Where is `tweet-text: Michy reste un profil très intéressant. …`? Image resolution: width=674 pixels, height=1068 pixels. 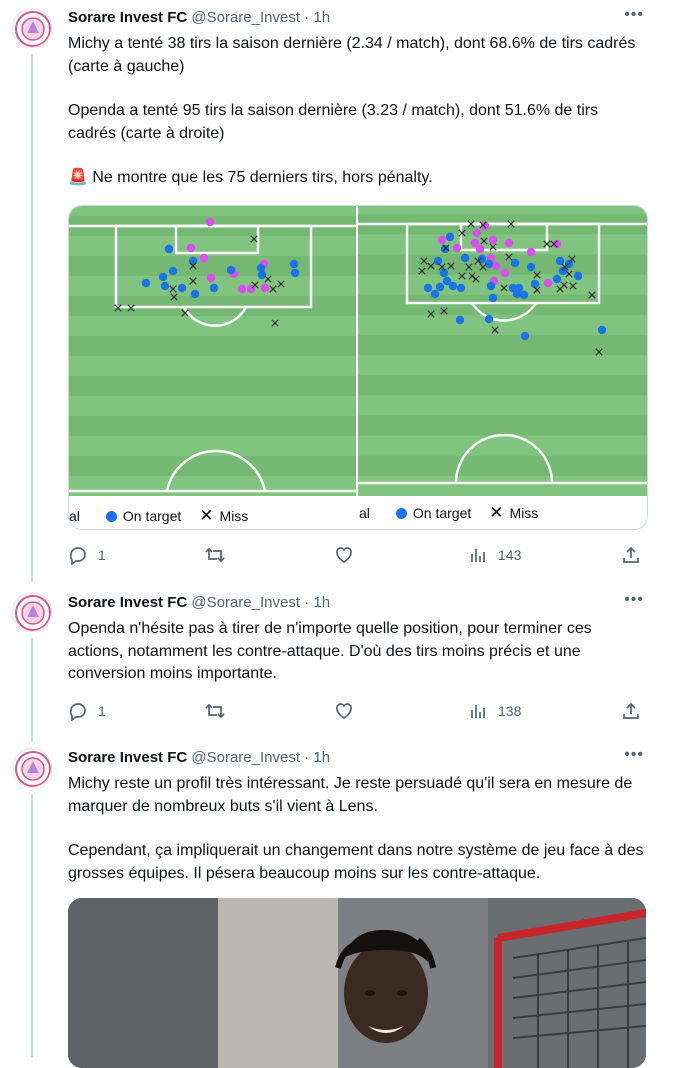
tweet-text: Michy reste un profil très intéressant. … is located at coordinates (358, 829).